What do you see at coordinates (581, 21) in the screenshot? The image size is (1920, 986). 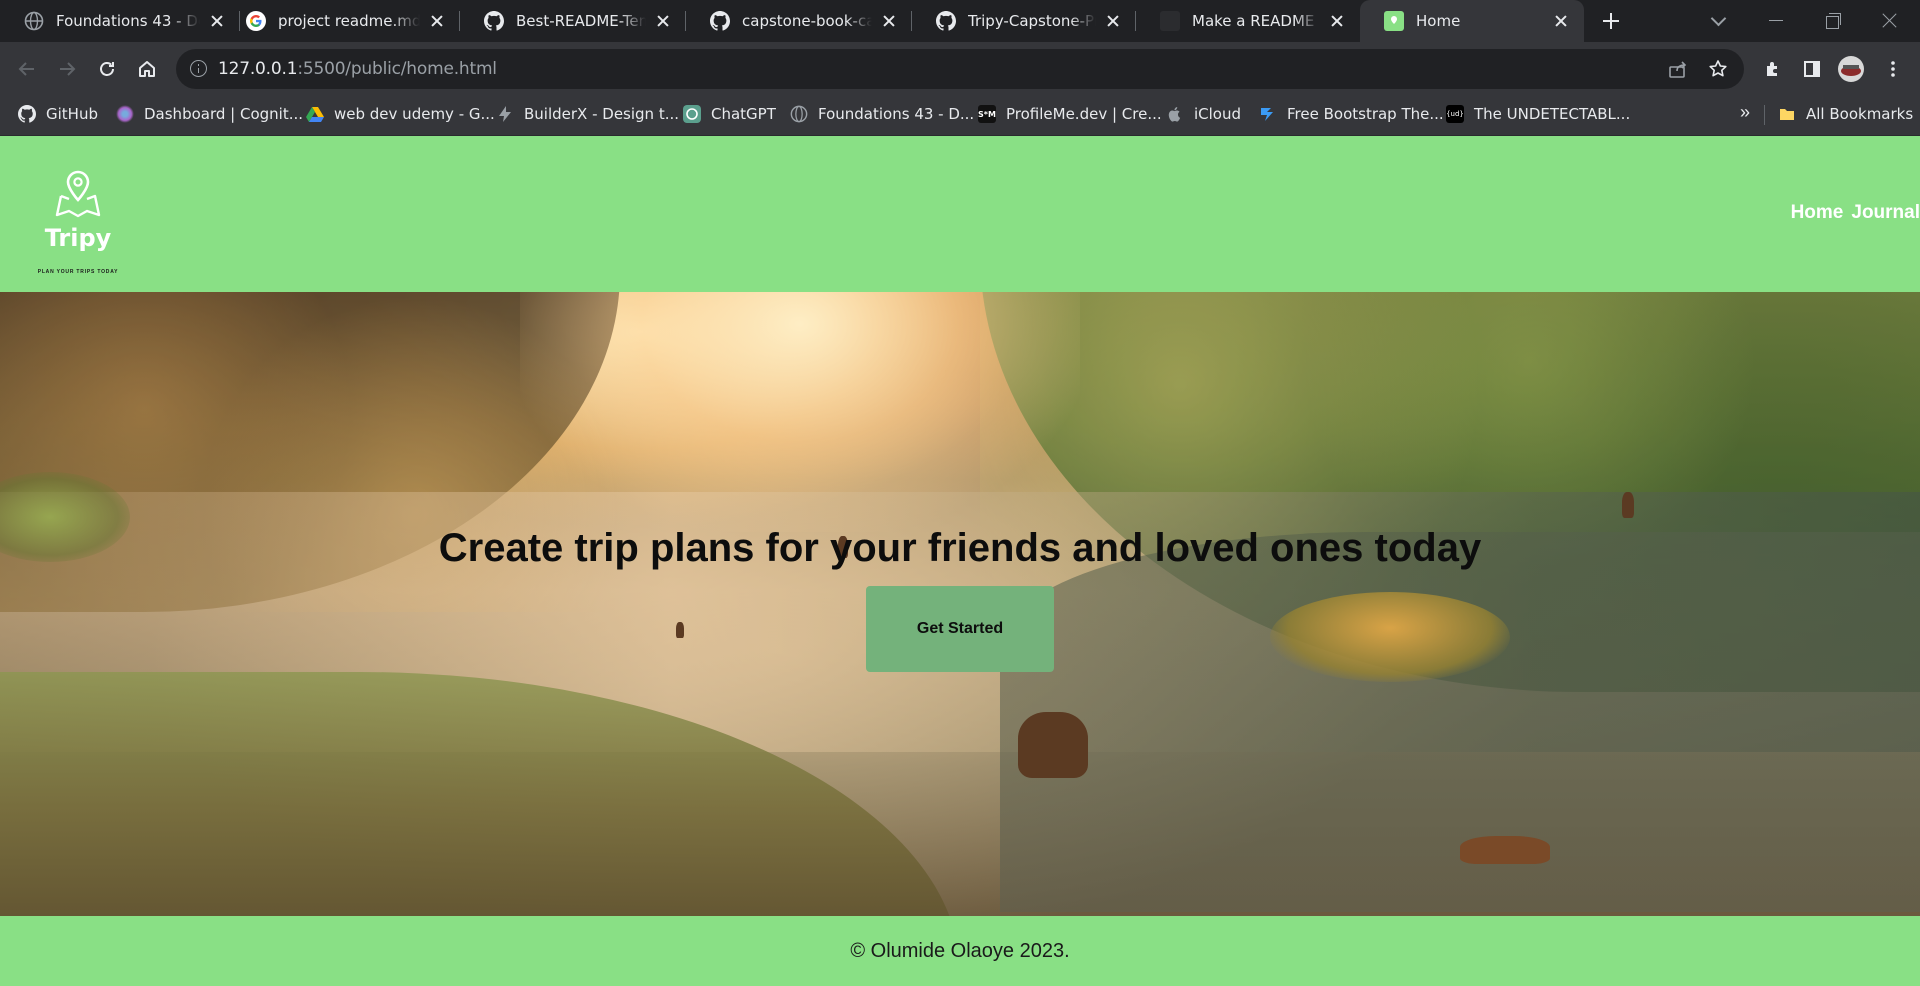 I see `tab-title: Best-README-Templ` at bounding box center [581, 21].